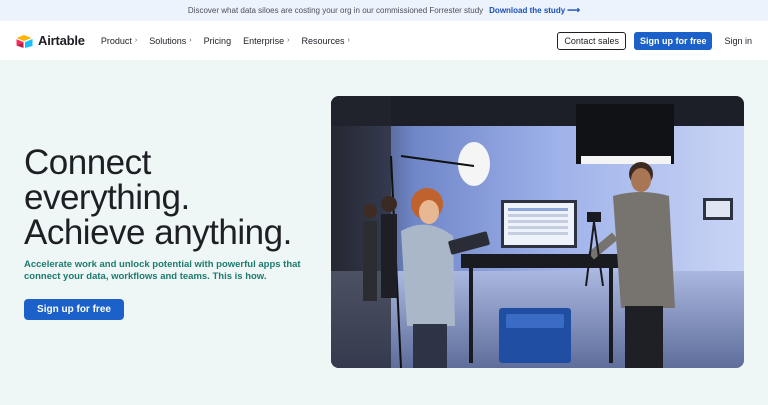  Describe the element at coordinates (61, 40) in the screenshot. I see `brand-name: Airtable` at that location.